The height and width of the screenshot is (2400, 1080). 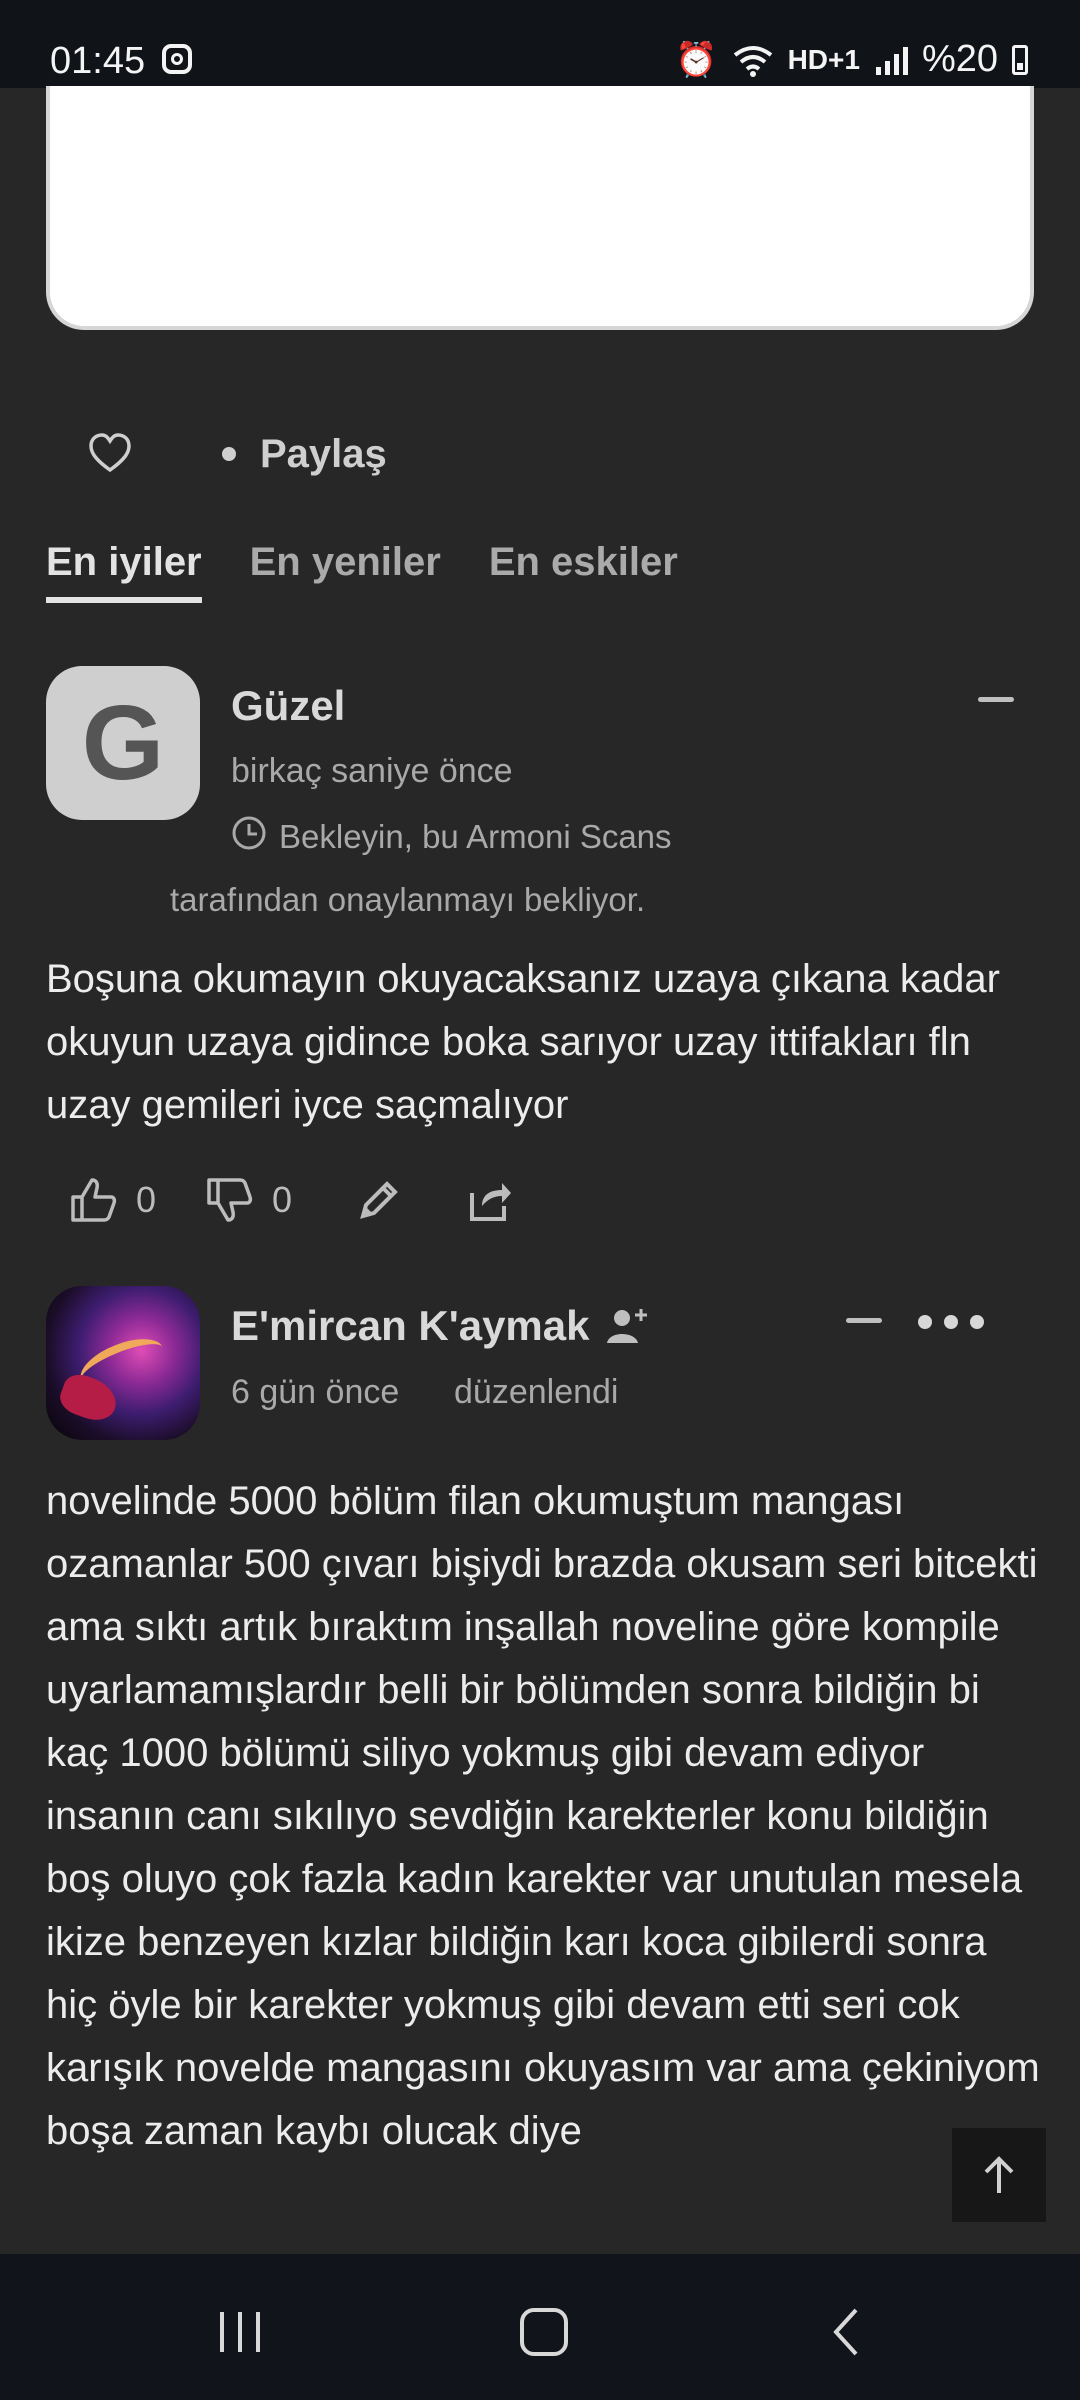 I want to click on follow-user-icon, so click(x=628, y=1326).